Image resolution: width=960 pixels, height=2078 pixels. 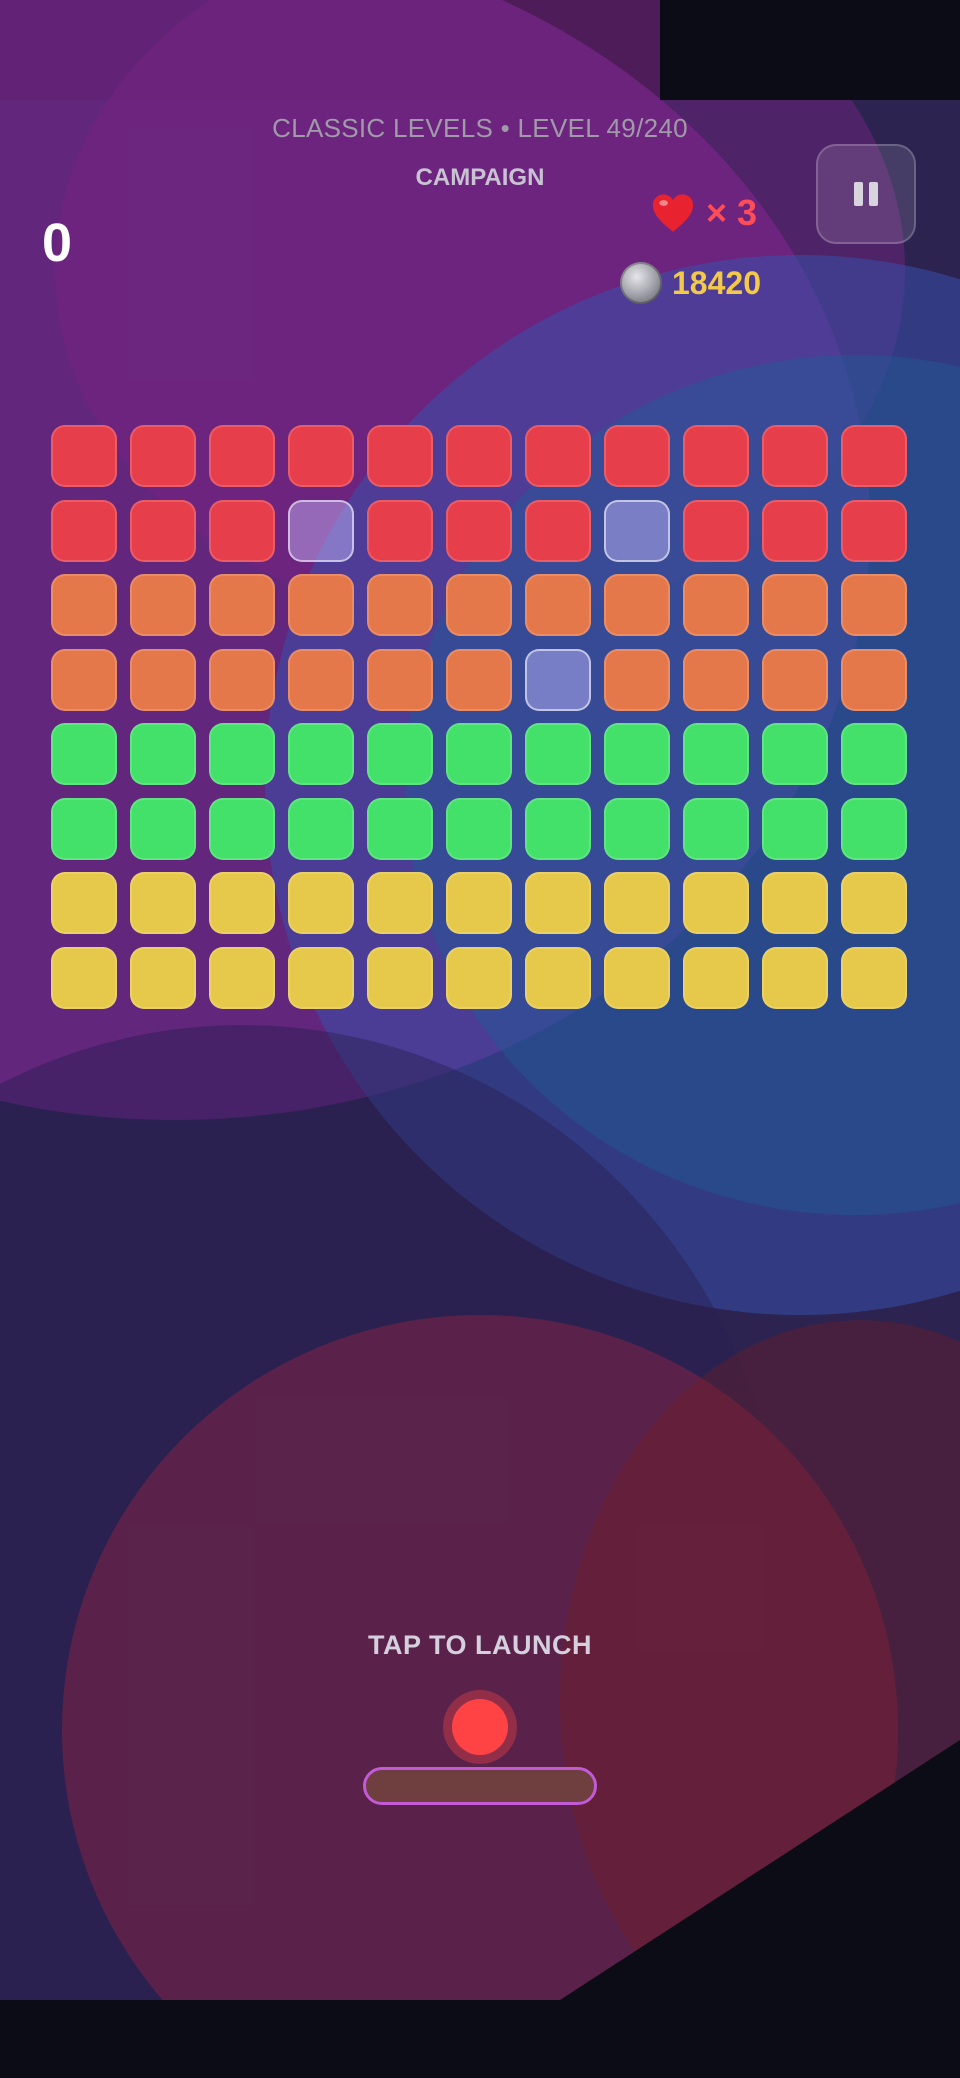 What do you see at coordinates (866, 194) in the screenshot?
I see `pause-button` at bounding box center [866, 194].